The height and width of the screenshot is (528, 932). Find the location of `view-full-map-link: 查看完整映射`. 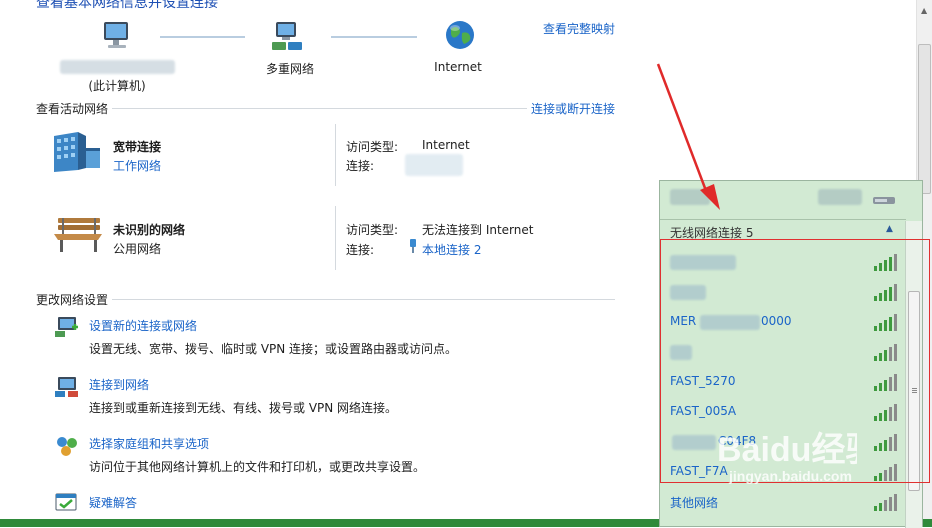

view-full-map-link: 查看完整映射 is located at coordinates (579, 28).